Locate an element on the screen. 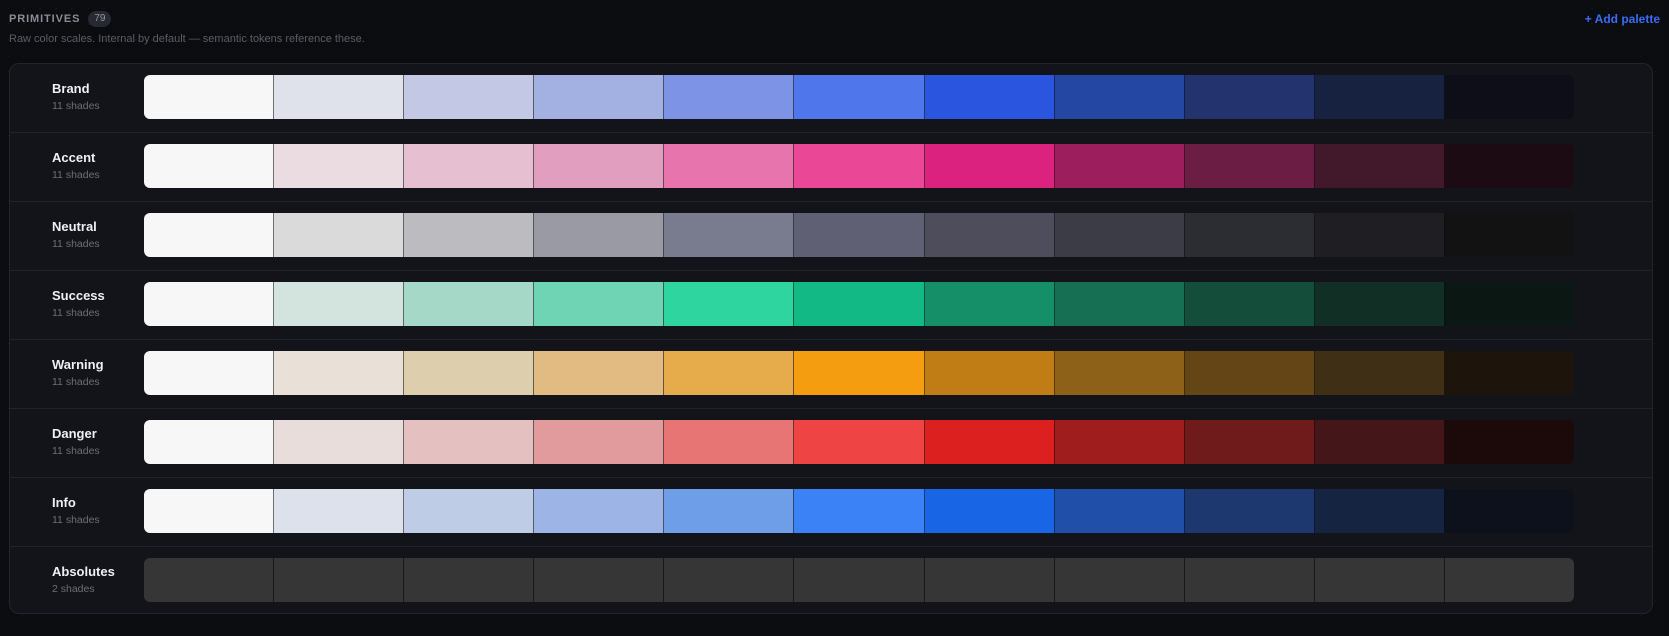 The image size is (1669, 636). palette-row-danger: Danger 11 shades is located at coordinates (831, 443).